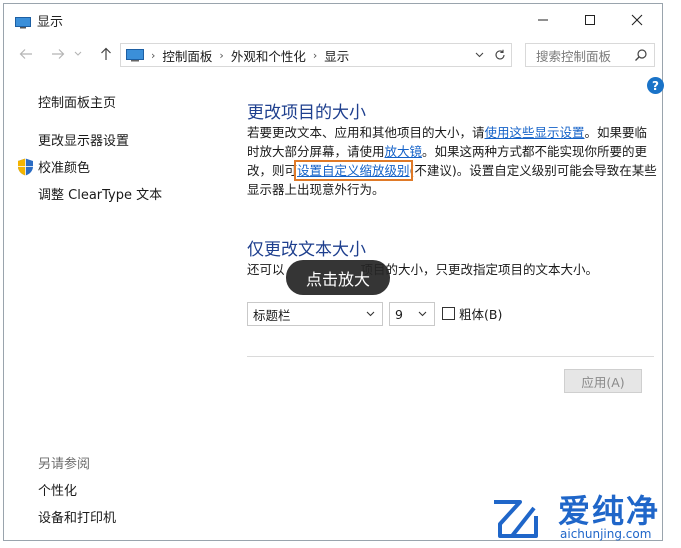  I want to click on breadcrumb-control-panel: 控制面板, so click(187, 55).